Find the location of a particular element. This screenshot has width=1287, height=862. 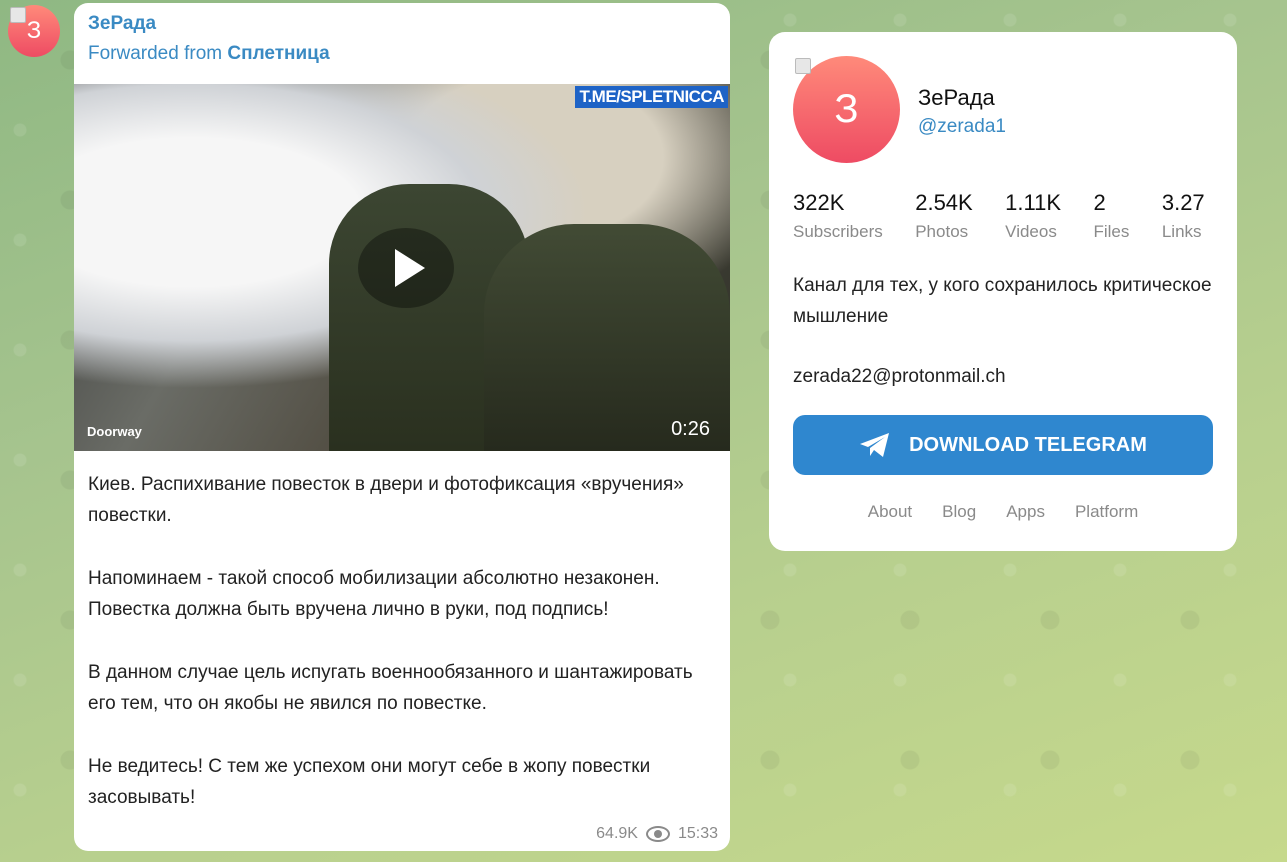

stat-value: 322K is located at coordinates (819, 202).